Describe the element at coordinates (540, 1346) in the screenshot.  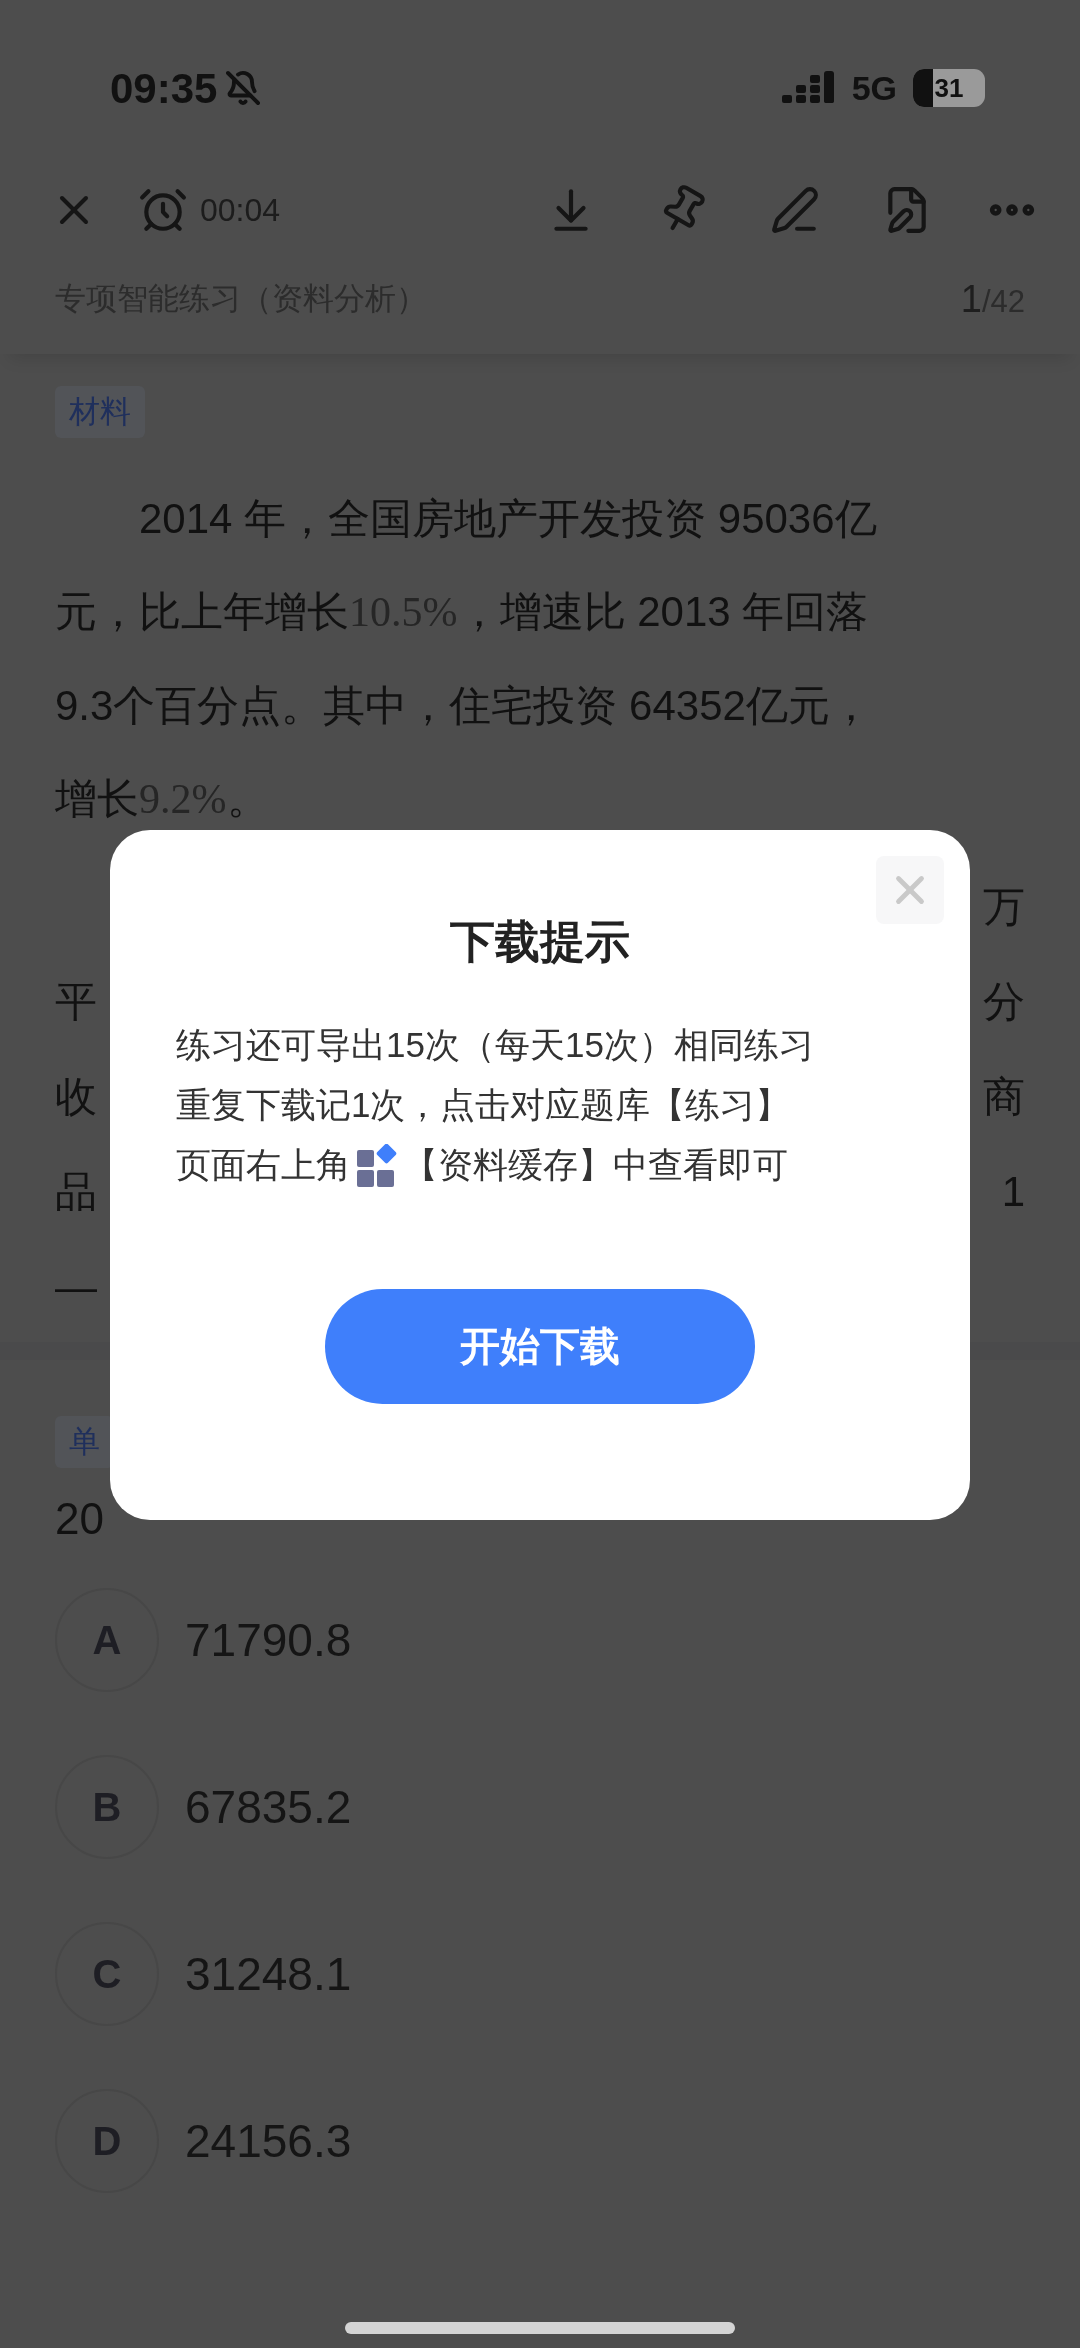
I see `start-download-button: 开始下载` at that location.